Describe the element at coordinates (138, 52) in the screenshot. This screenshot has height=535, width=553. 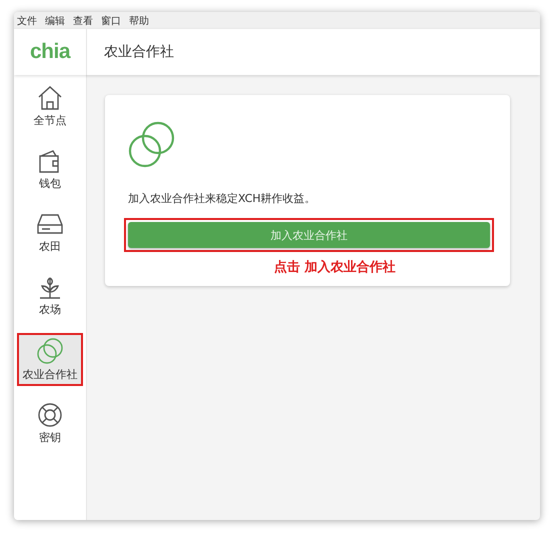
I see `page-title: 农业合作社` at that location.